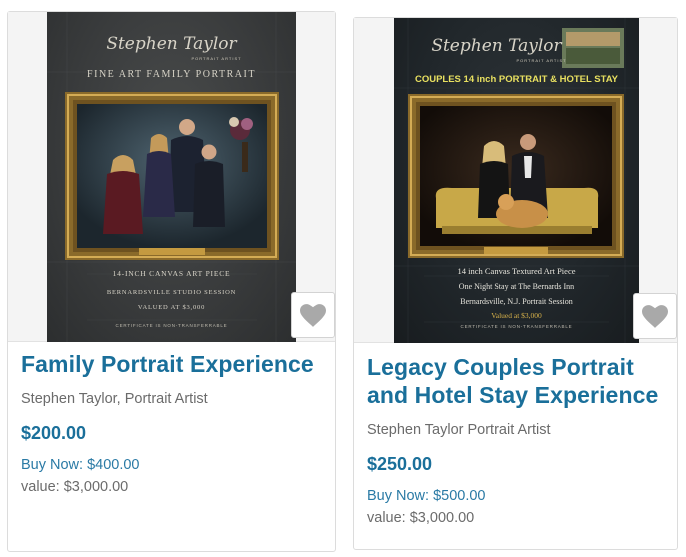 The height and width of the screenshot is (557, 686). Describe the element at coordinates (516, 271) in the screenshot. I see `poster-line: 14 inch Canvas Textured Art Piece` at that location.